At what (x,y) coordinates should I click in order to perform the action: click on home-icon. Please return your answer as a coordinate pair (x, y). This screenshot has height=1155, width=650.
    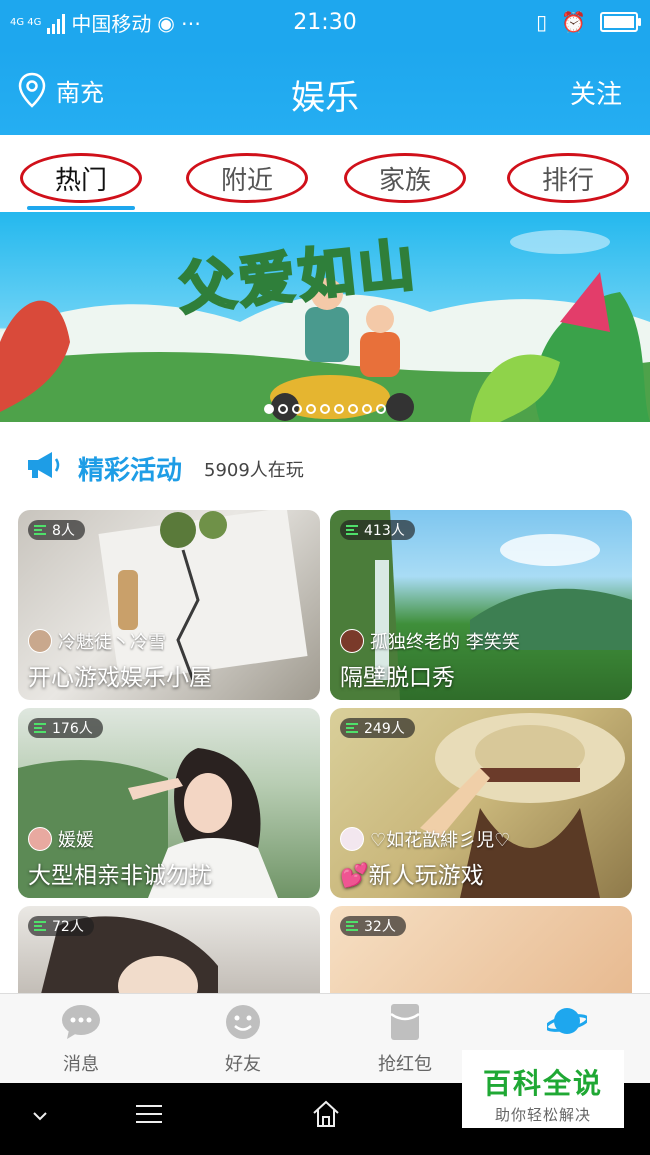
    Looking at the image, I should click on (326, 1114).